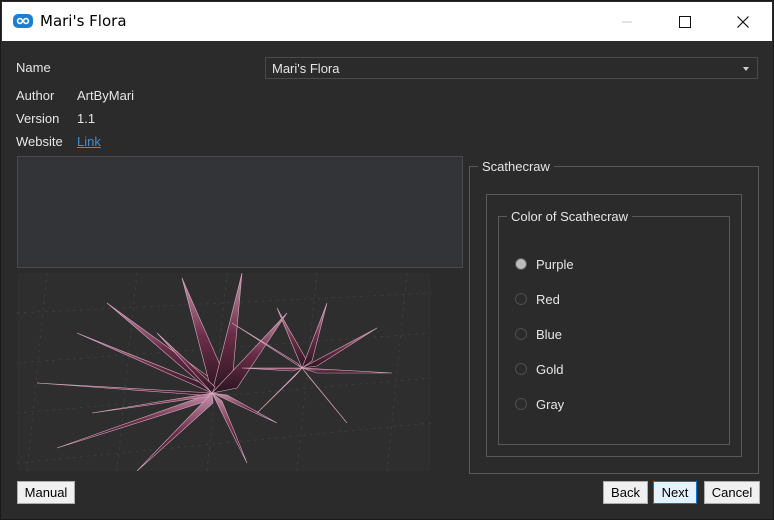  Describe the element at coordinates (549, 334) in the screenshot. I see `radio-label: Blue` at that location.